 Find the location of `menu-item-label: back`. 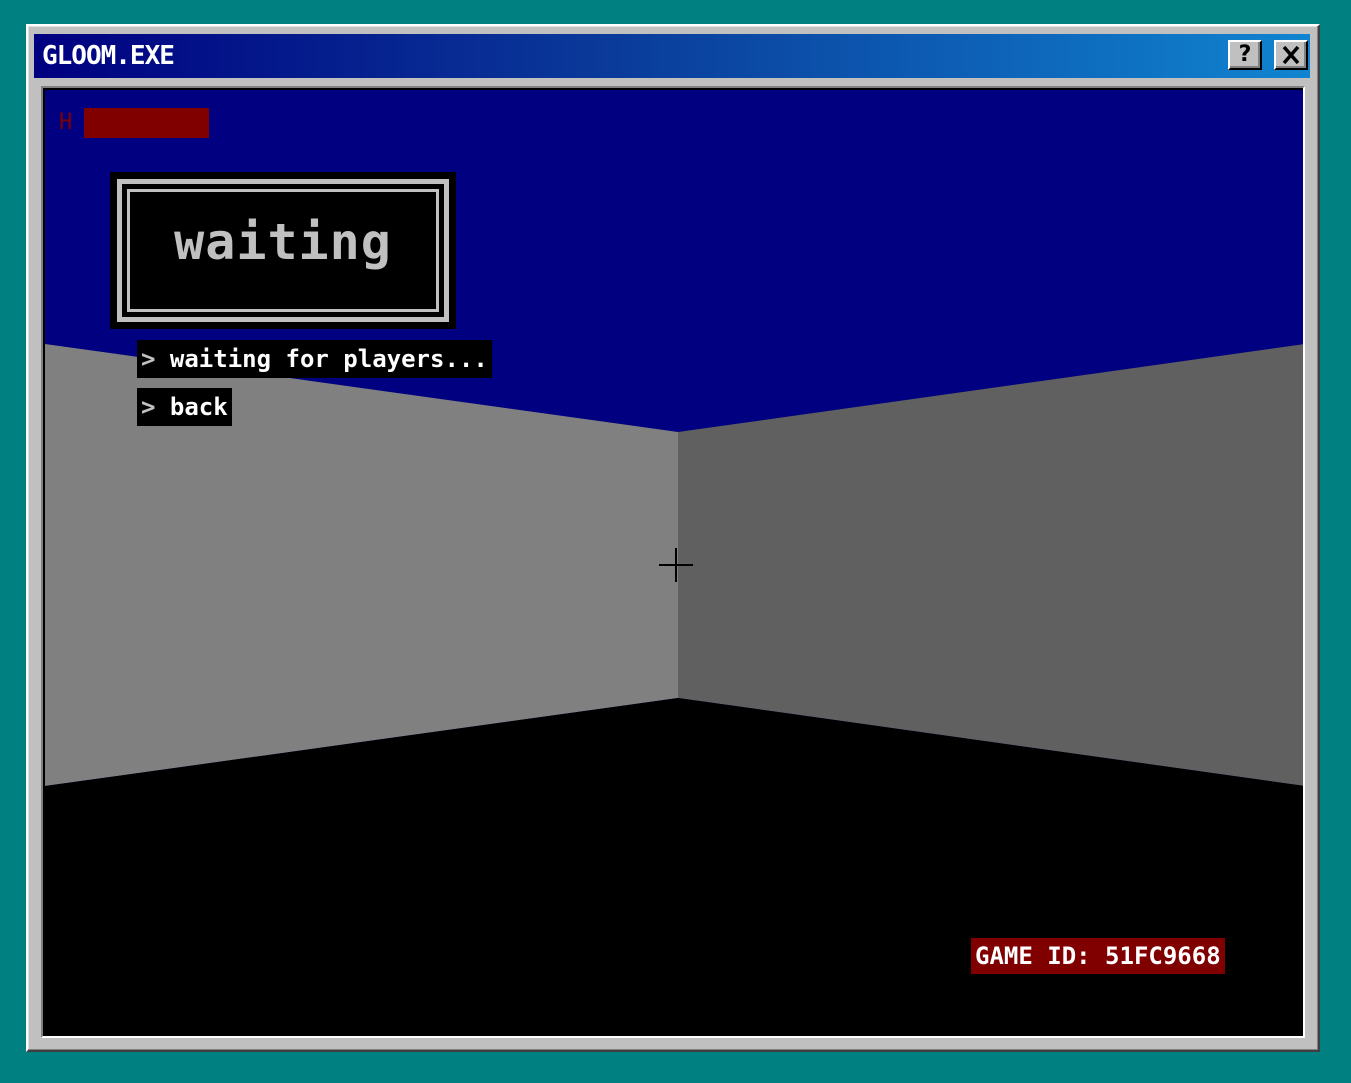

menu-item-label: back is located at coordinates (198, 407).